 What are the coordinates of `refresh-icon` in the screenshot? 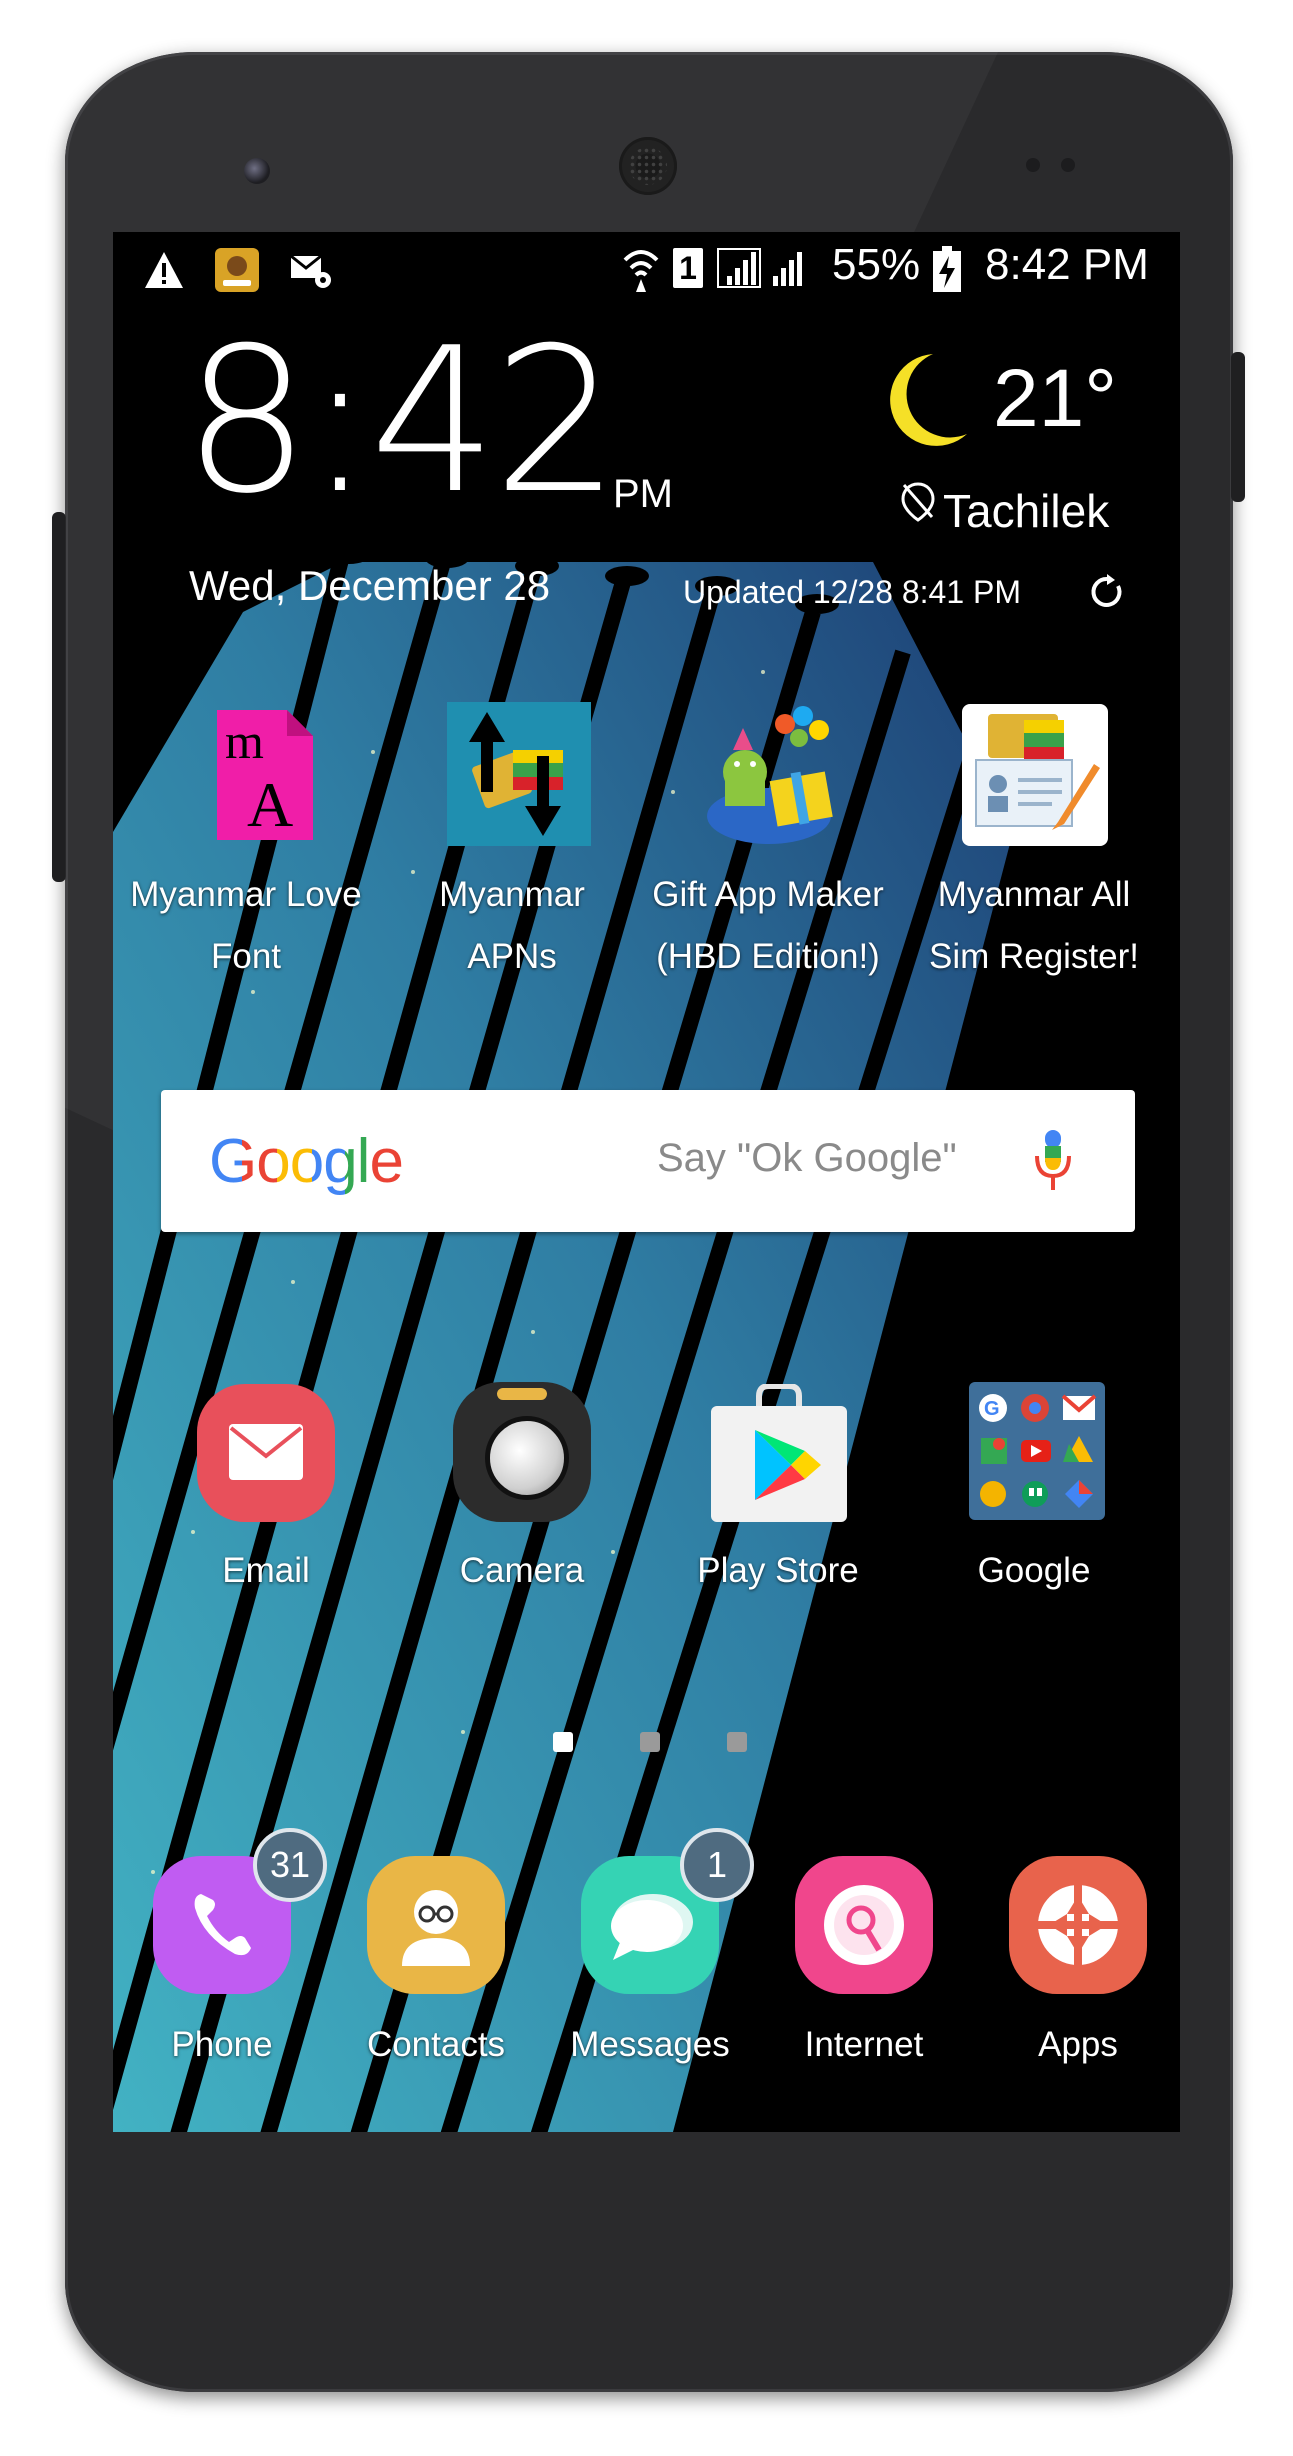 It's located at (1107, 592).